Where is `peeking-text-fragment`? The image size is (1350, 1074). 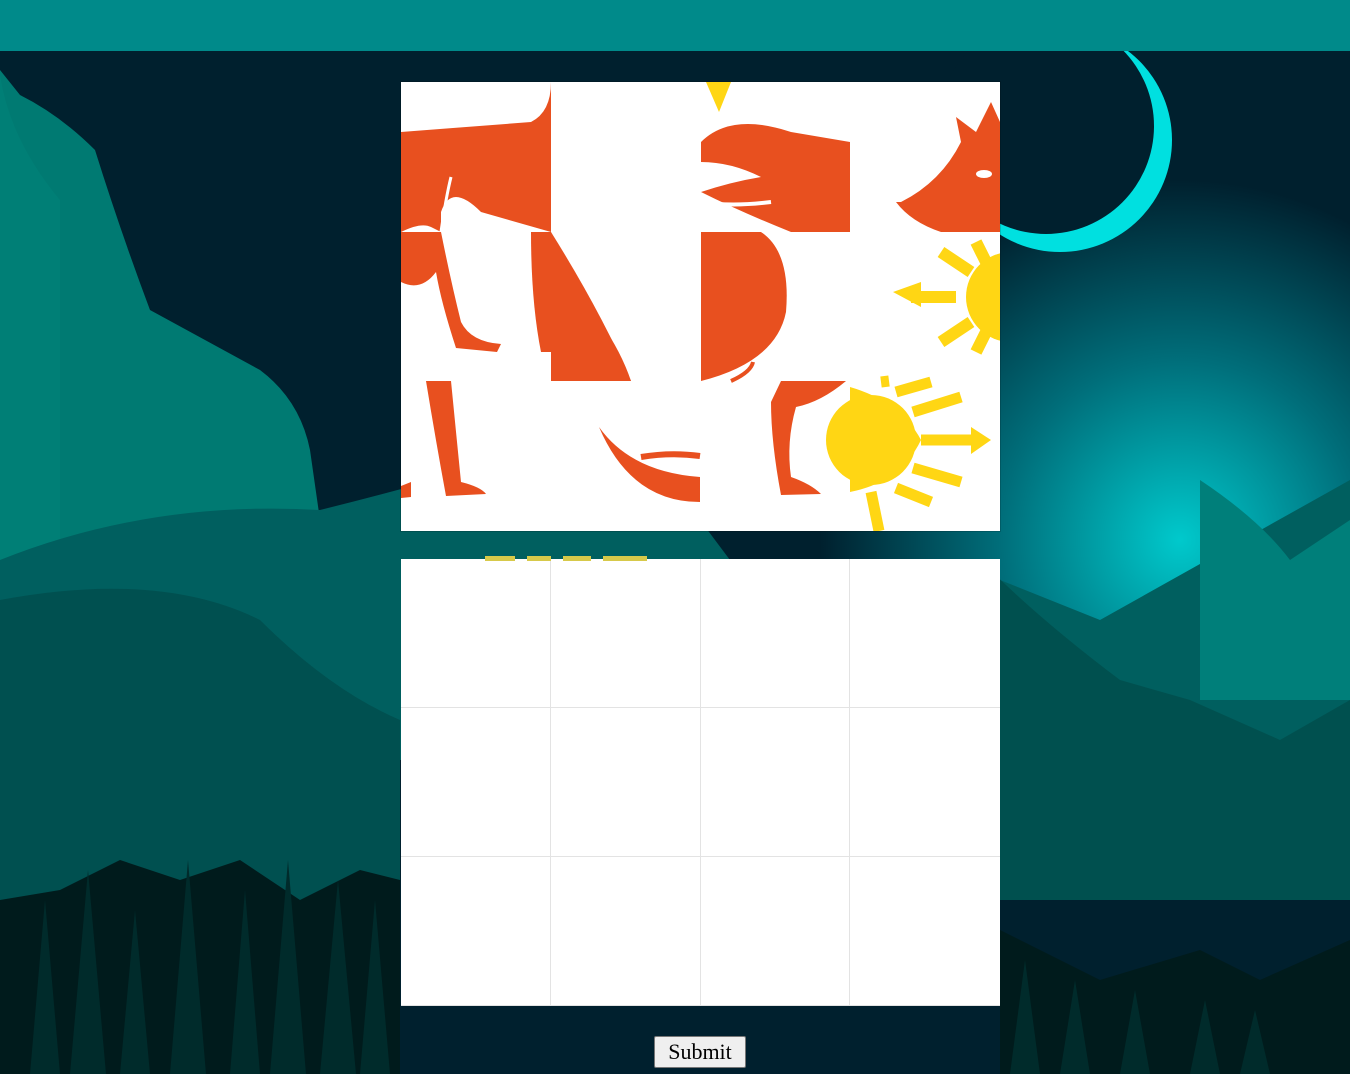 peeking-text-fragment is located at coordinates (566, 558).